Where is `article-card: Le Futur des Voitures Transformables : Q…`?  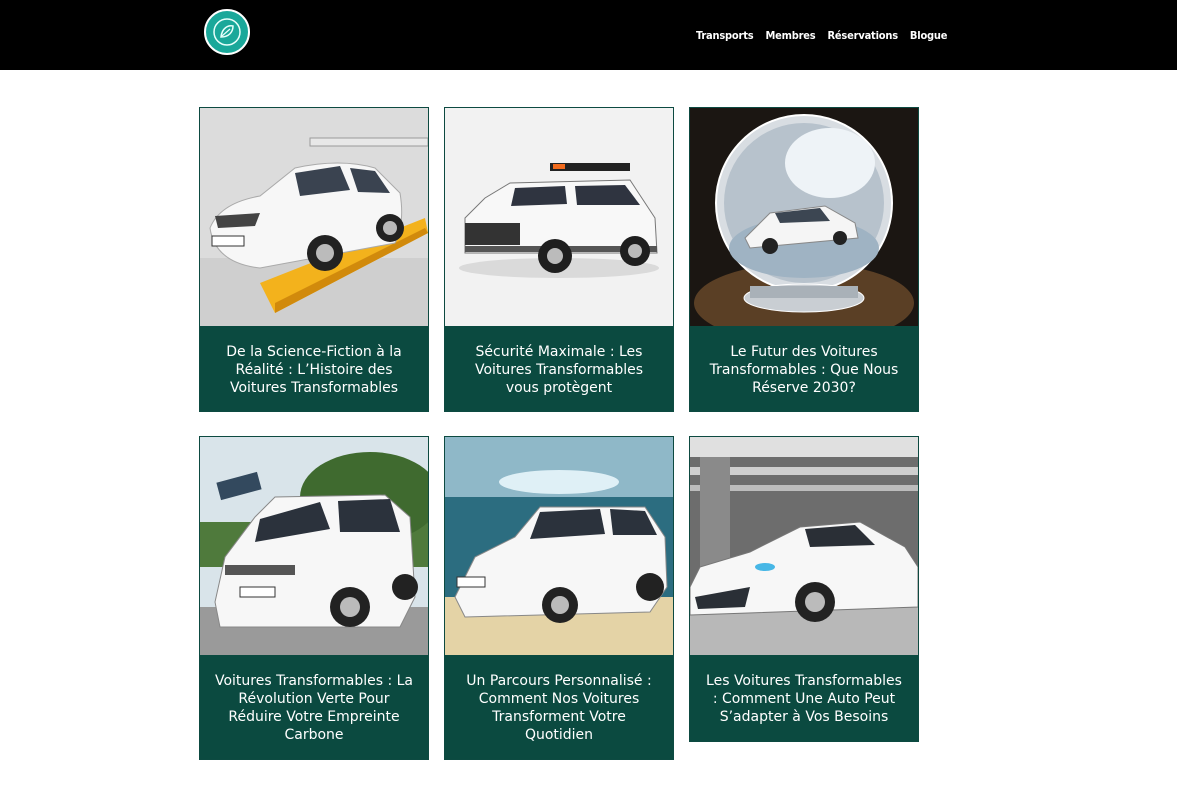
article-card: Le Futur des Voitures Transformables : Q… is located at coordinates (804, 259).